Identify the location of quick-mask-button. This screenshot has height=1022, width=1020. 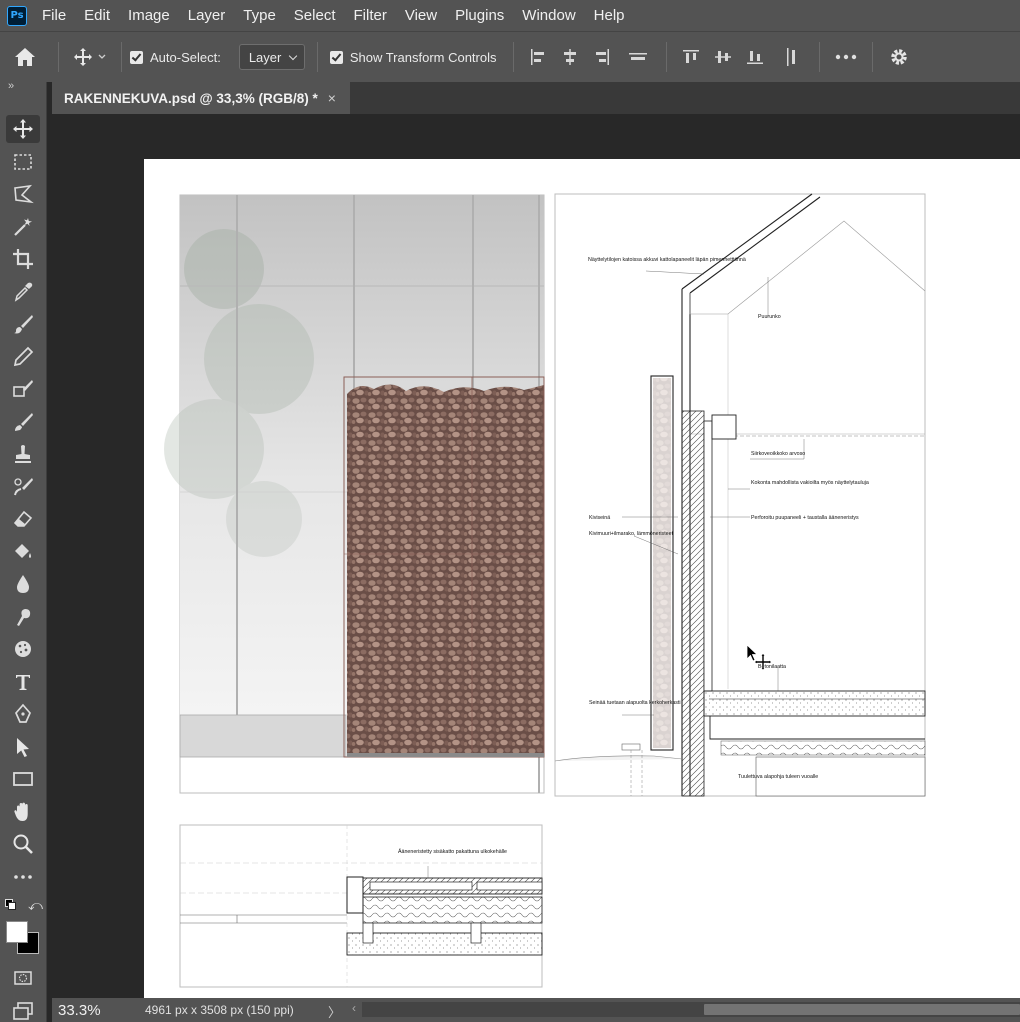
(23, 978).